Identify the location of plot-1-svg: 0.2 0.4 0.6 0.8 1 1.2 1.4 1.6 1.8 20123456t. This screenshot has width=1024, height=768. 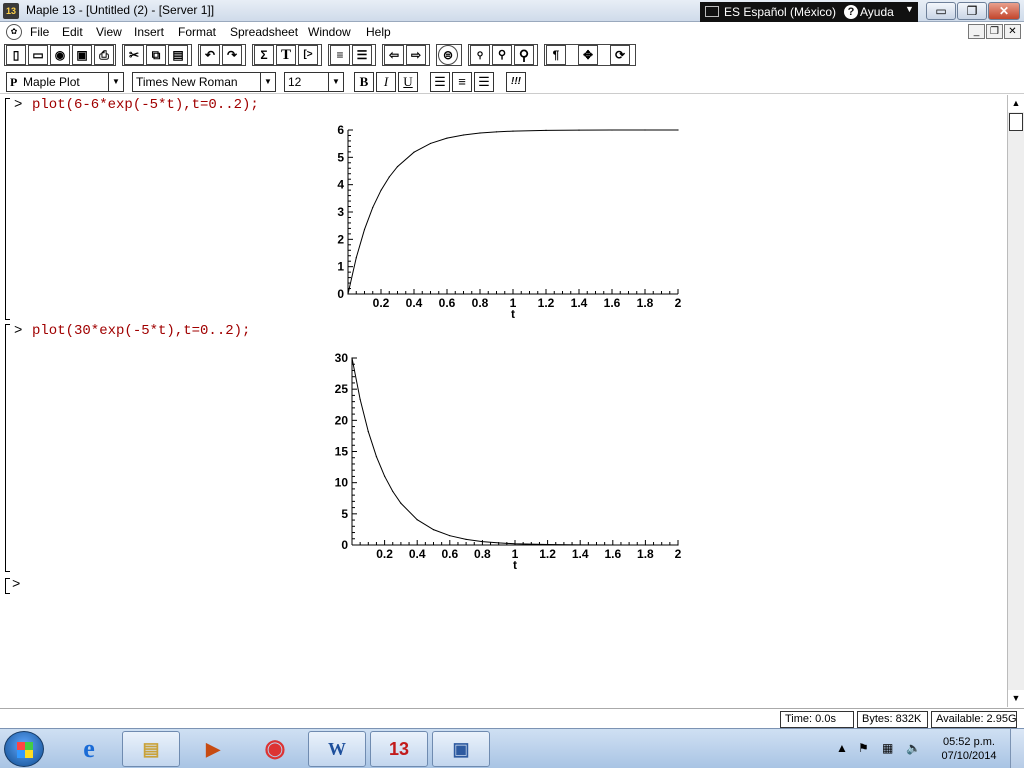
(511, 220).